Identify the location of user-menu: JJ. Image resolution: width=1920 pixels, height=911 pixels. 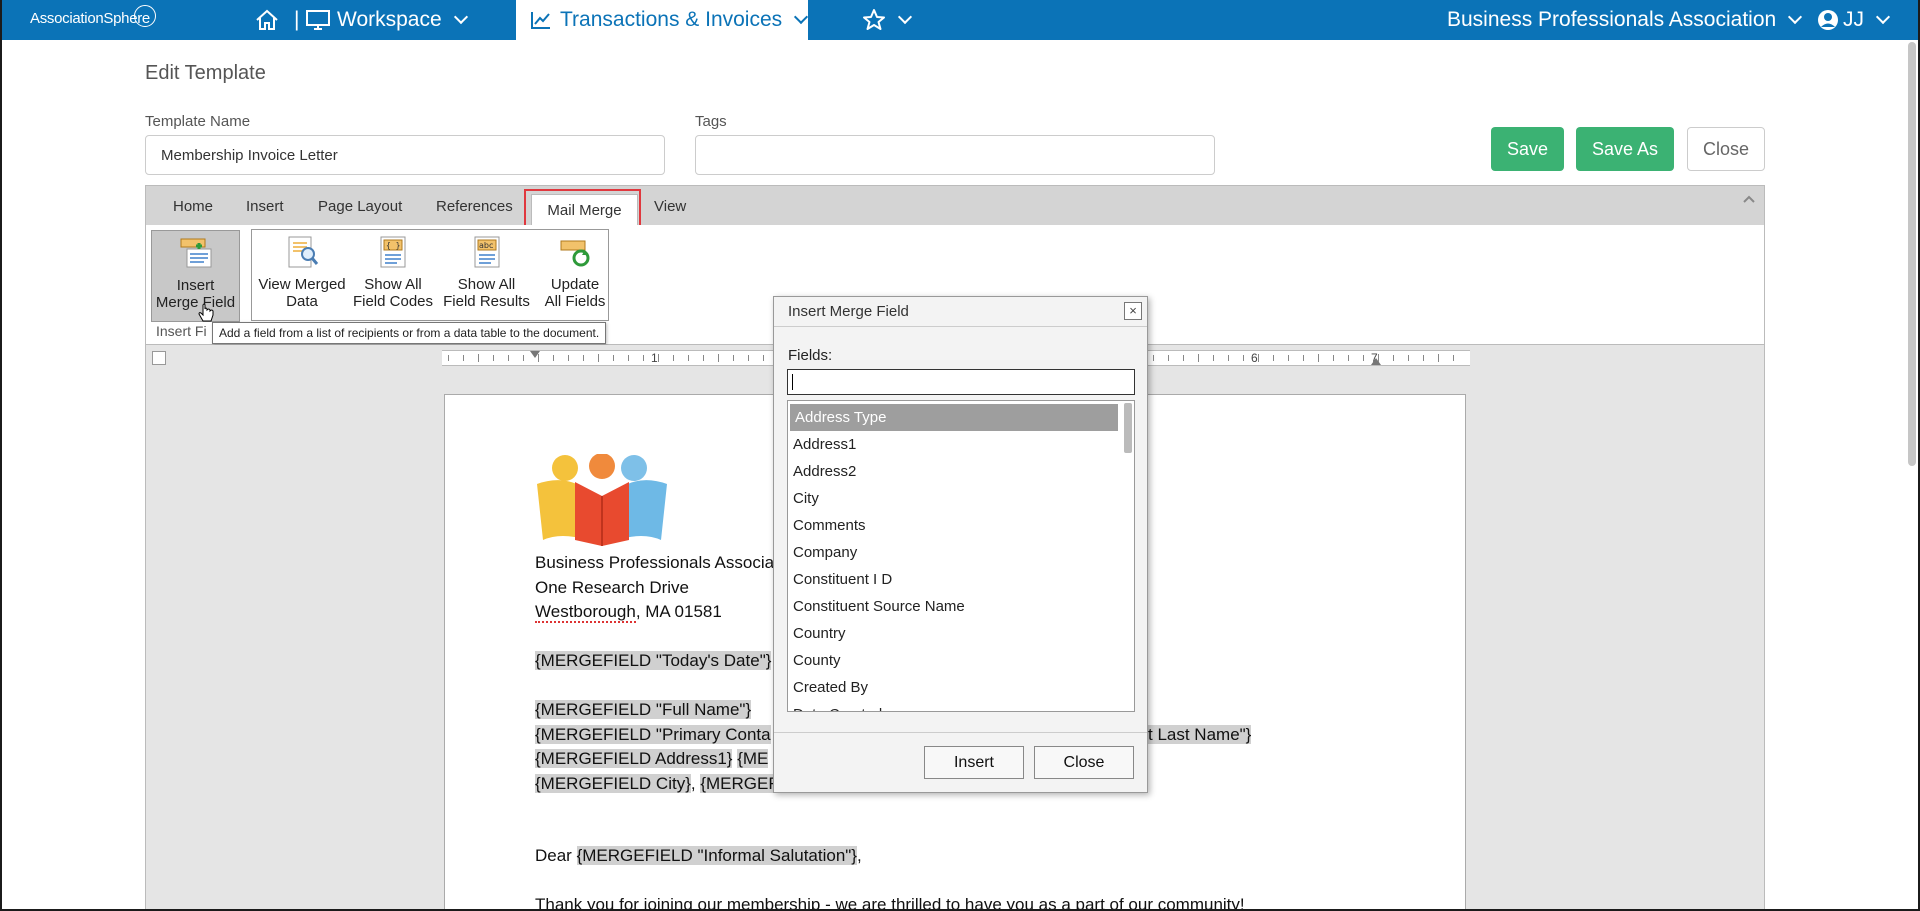
(1854, 20).